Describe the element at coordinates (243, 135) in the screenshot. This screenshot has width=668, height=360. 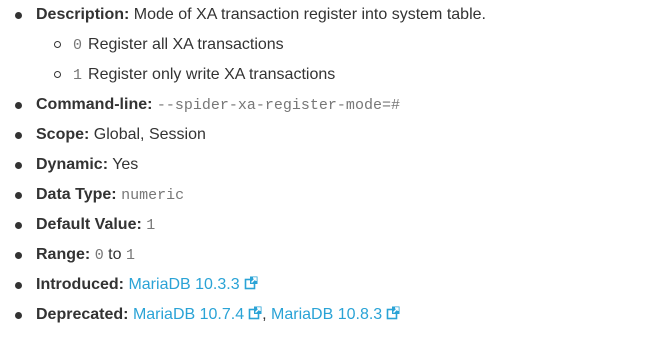
I see `scope-item: Scope: Global, Session` at that location.